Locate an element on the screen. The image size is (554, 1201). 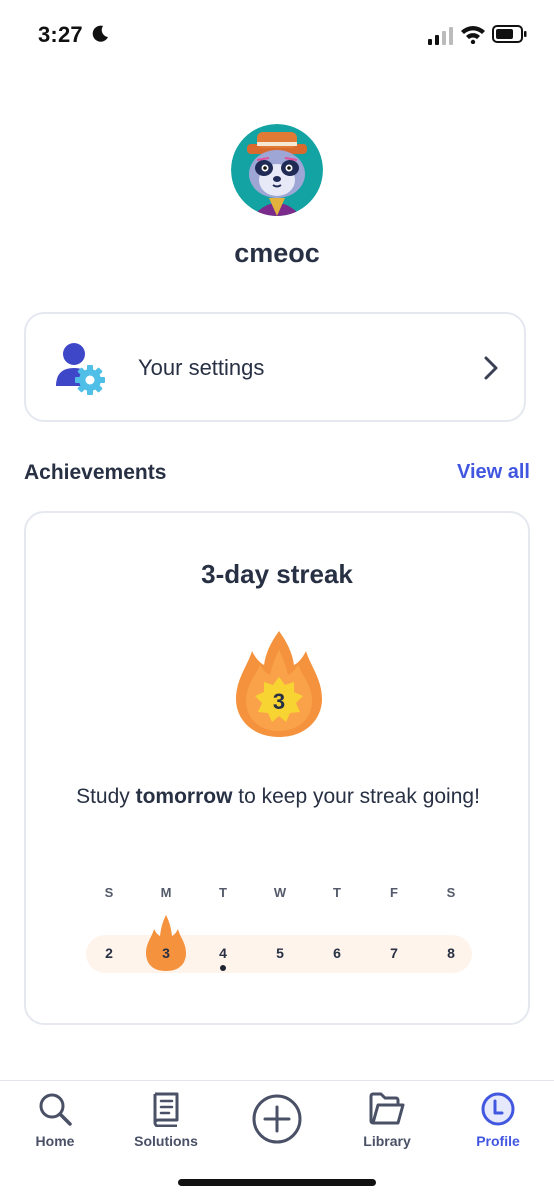
day-number: 2 is located at coordinates (109, 953).